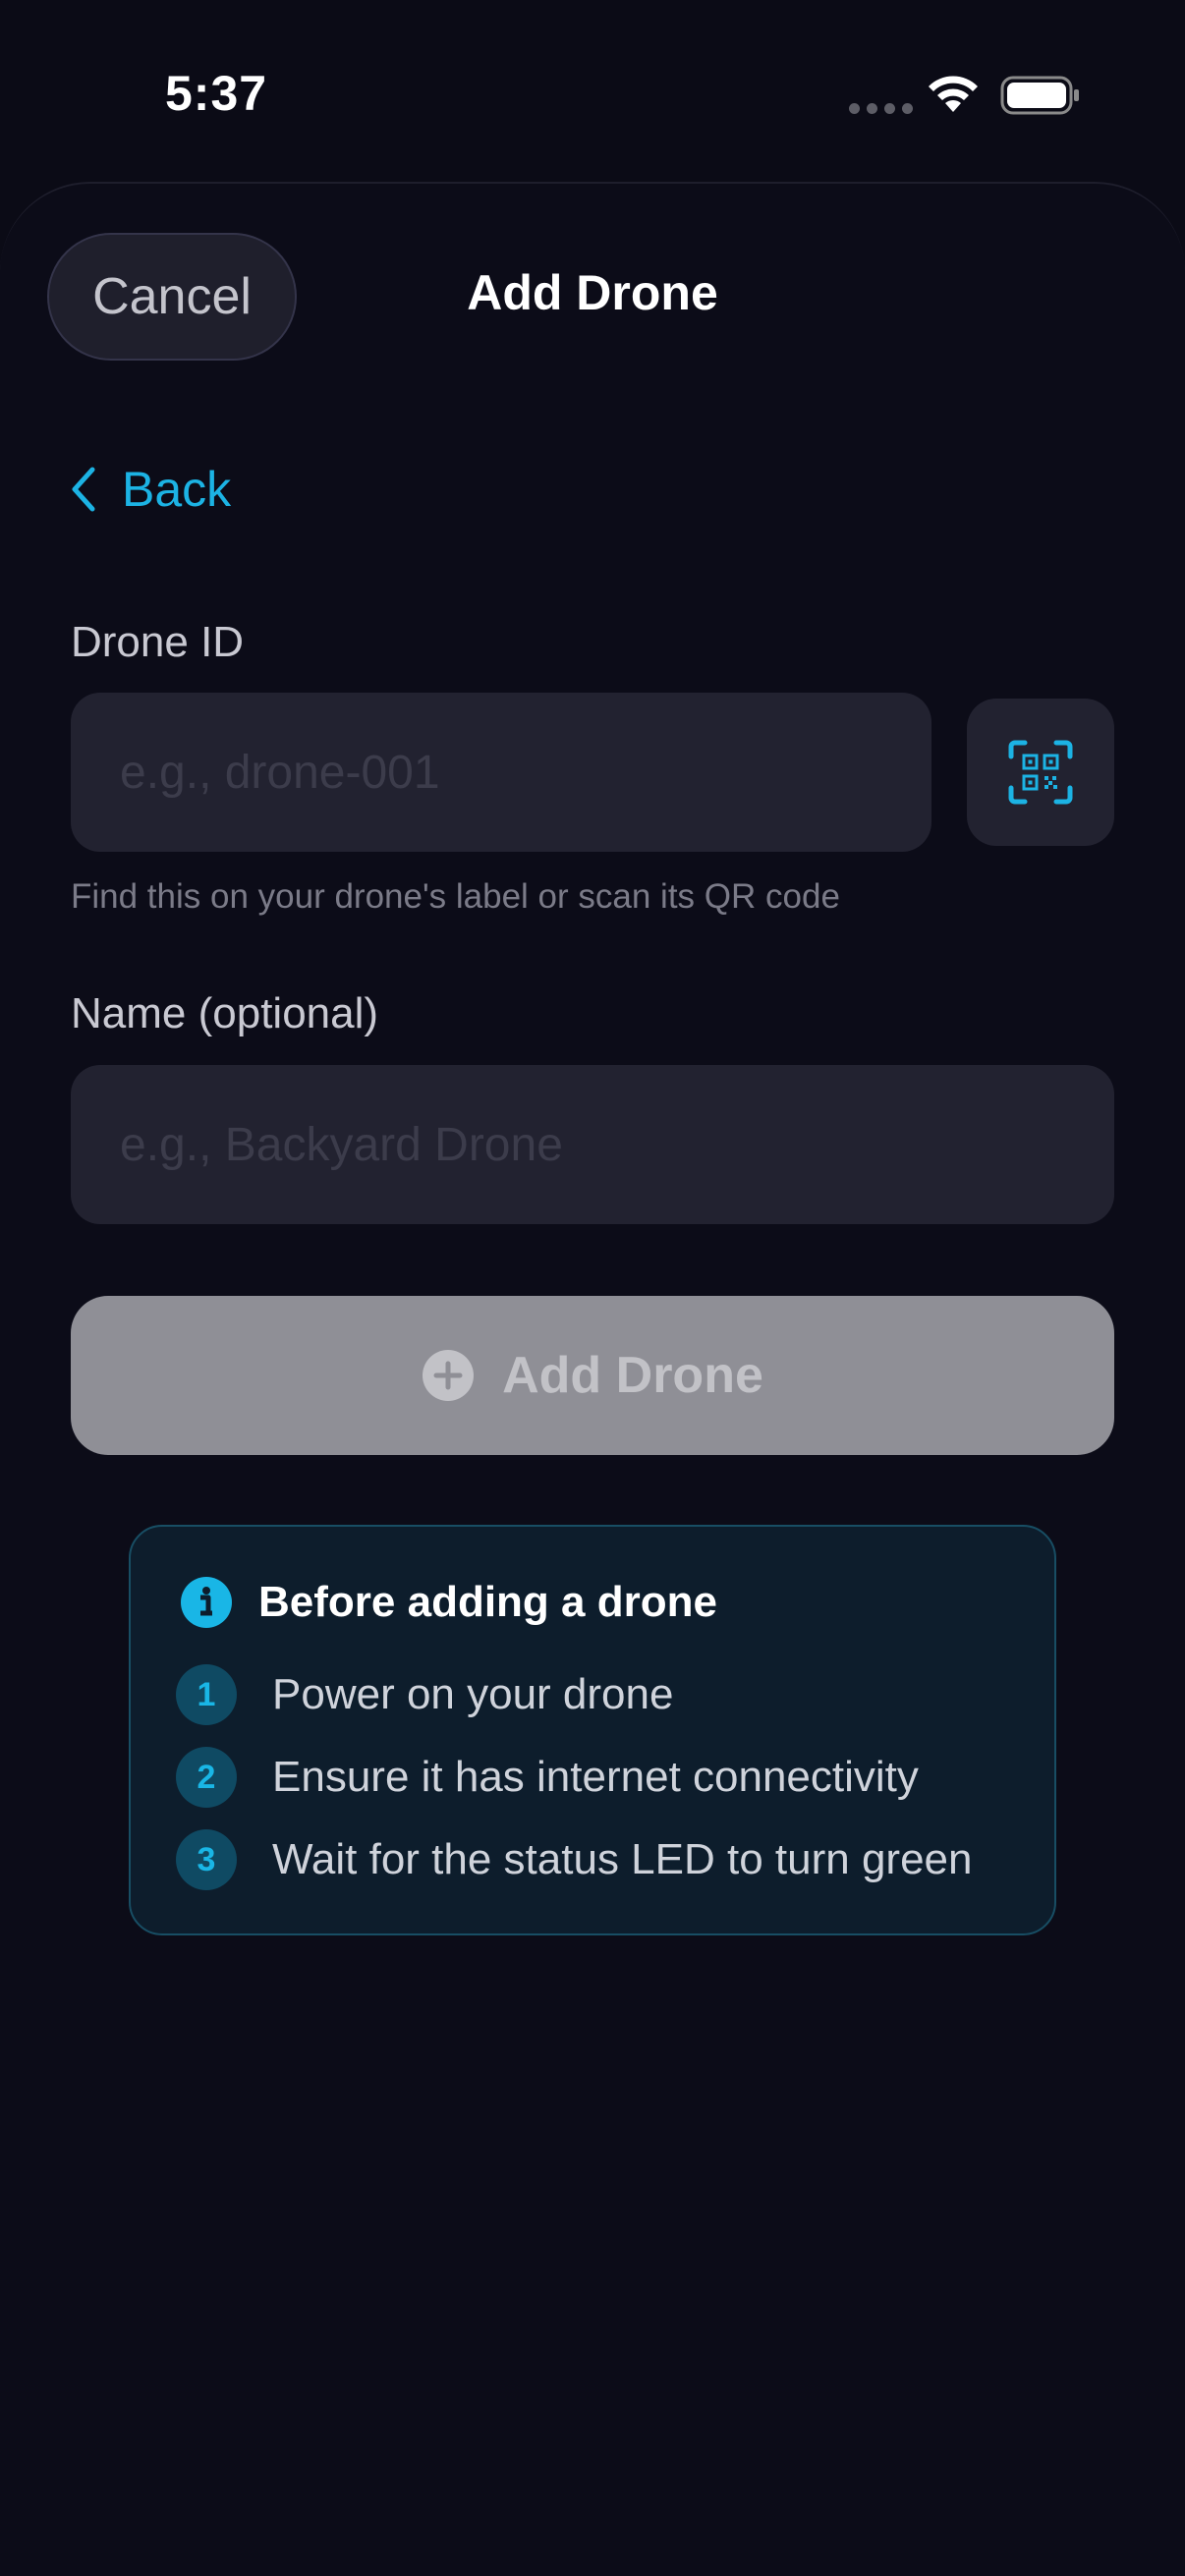  What do you see at coordinates (488, 1602) in the screenshot?
I see `info-card-title: Before adding a drone` at bounding box center [488, 1602].